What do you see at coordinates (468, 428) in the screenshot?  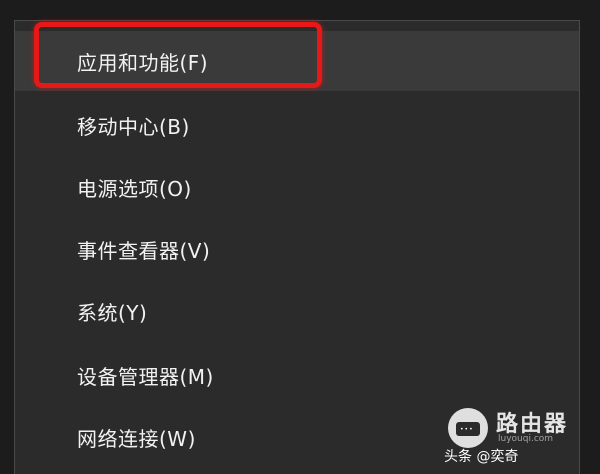 I see `router-logo-icon: •••` at bounding box center [468, 428].